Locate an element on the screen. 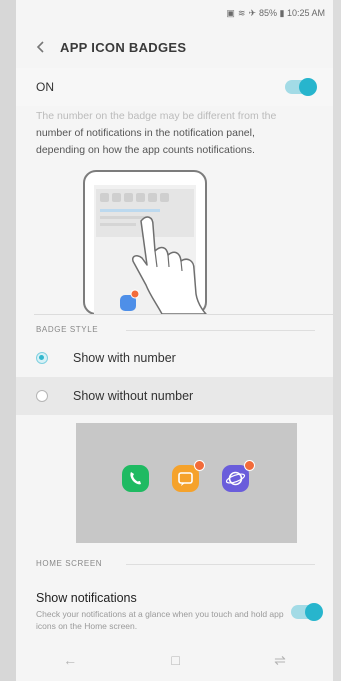  left-edge is located at coordinates (8, 340).